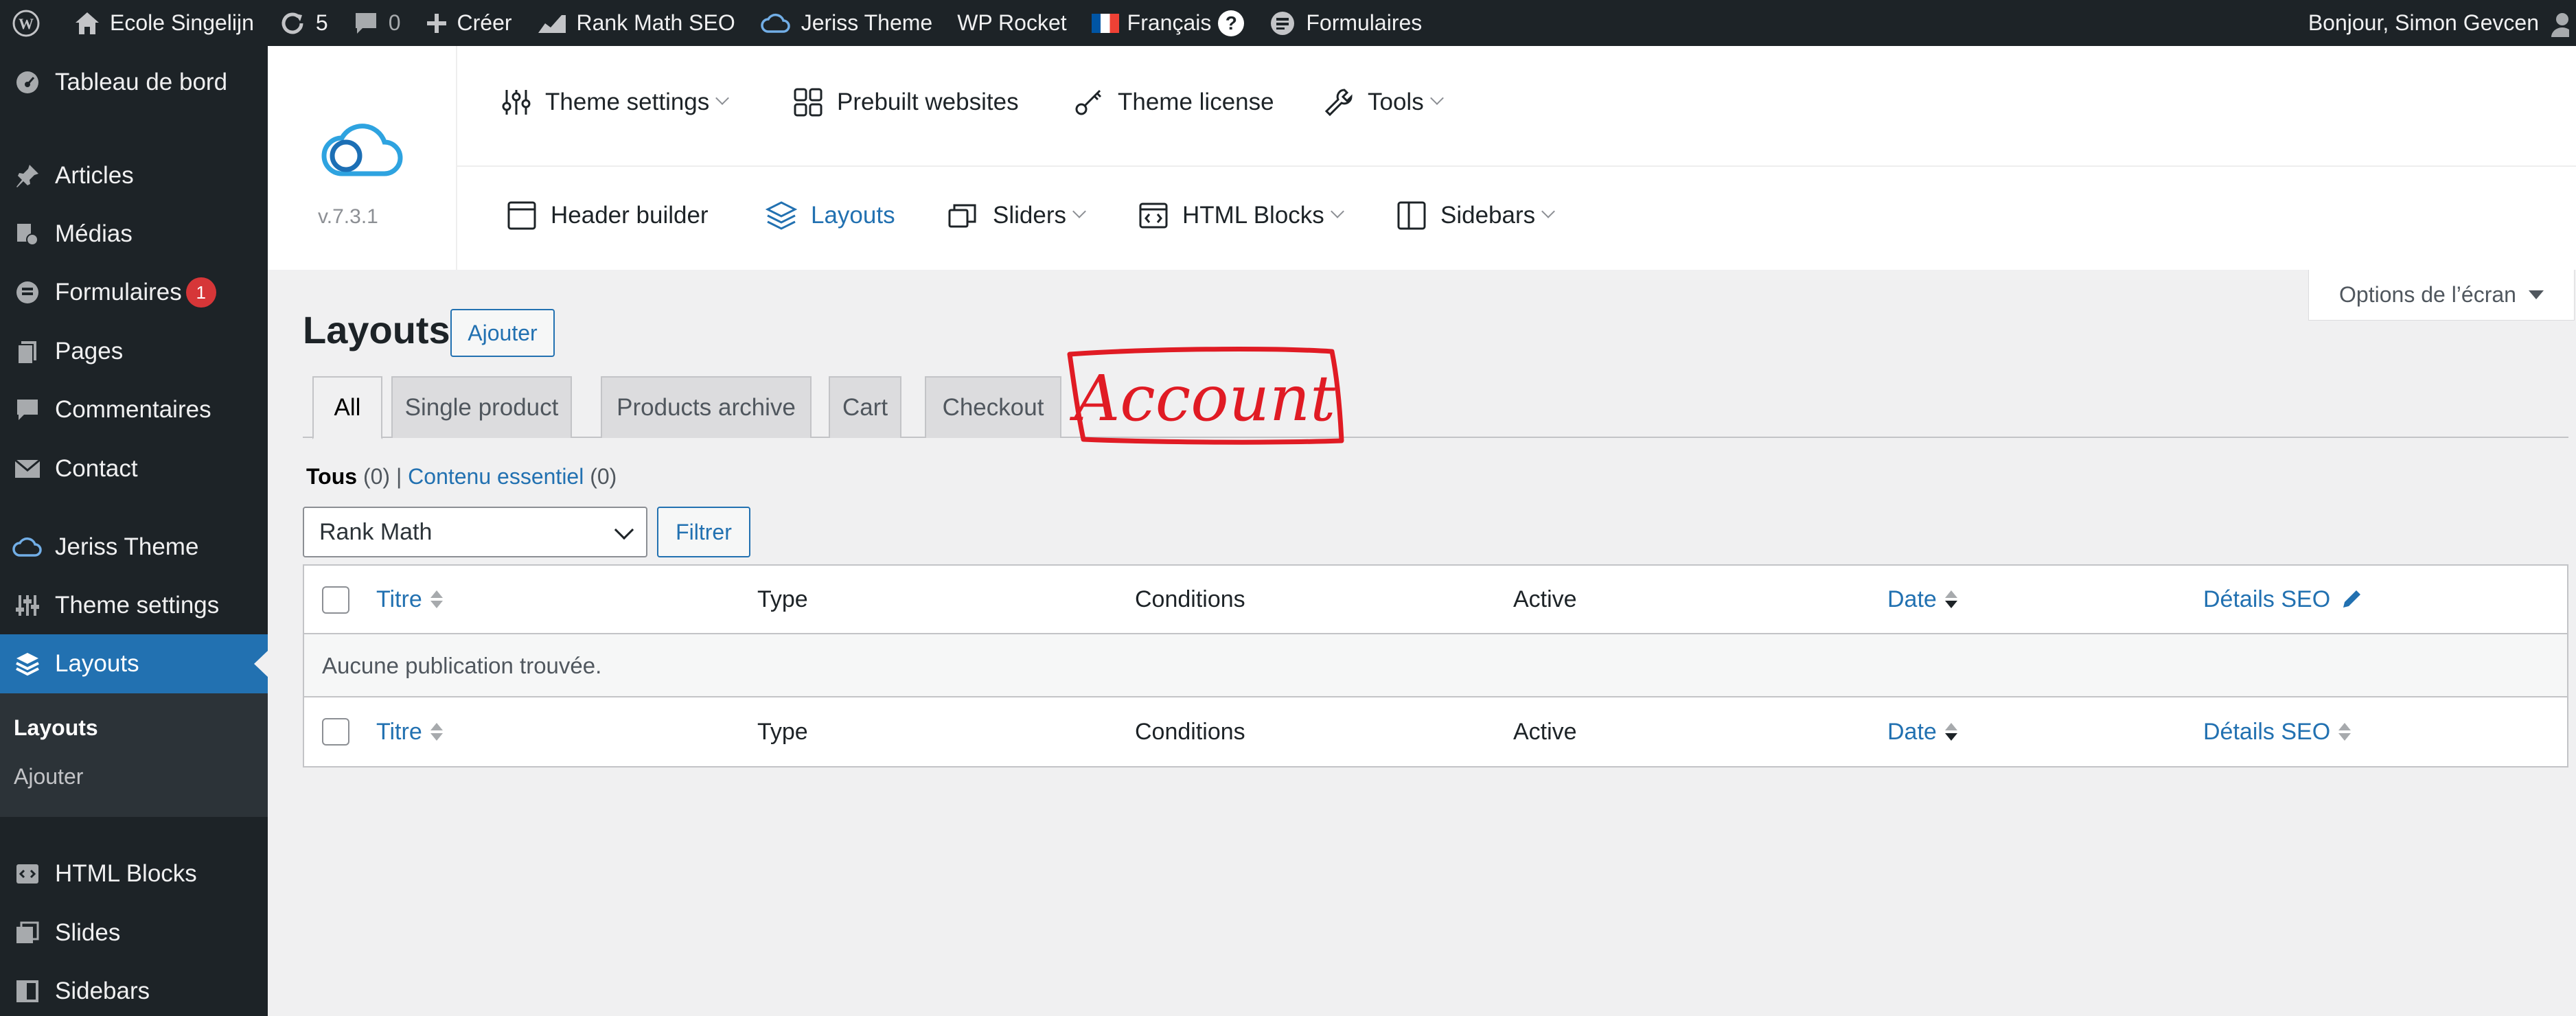 Image resolution: width=2576 pixels, height=1016 pixels. Describe the element at coordinates (704, 532) in the screenshot. I see `filter-button: Filtrer` at that location.